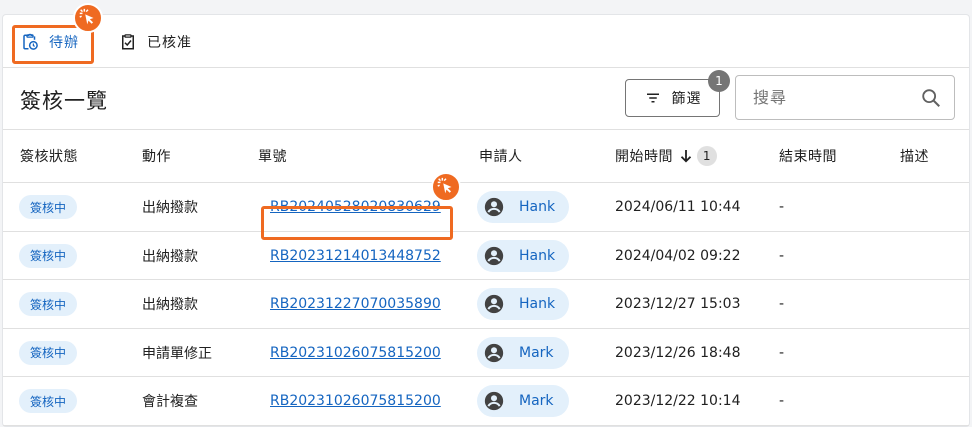 This screenshot has height=427, width=972. What do you see at coordinates (914, 156) in the screenshot?
I see `header-description: 描述` at bounding box center [914, 156].